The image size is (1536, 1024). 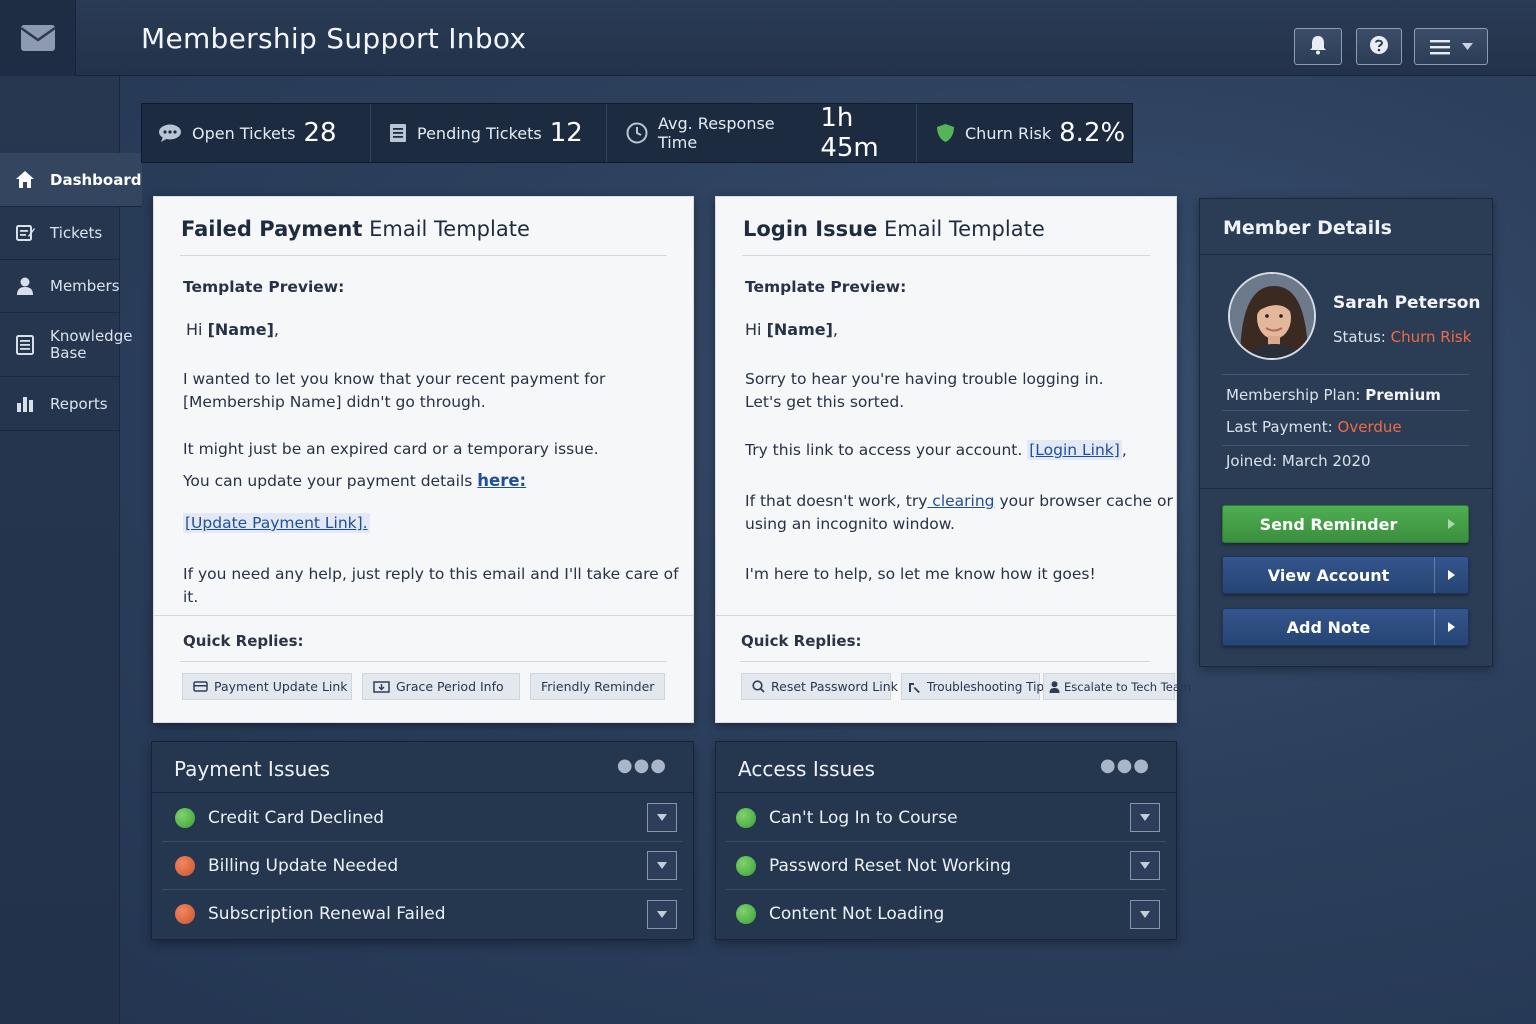 I want to click on document-icon, so click(x=398, y=133).